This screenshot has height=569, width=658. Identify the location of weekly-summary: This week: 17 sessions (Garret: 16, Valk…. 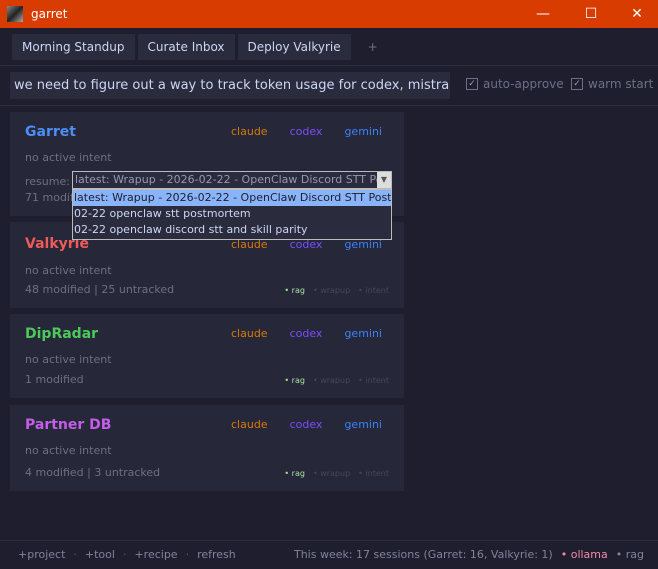
(423, 554).